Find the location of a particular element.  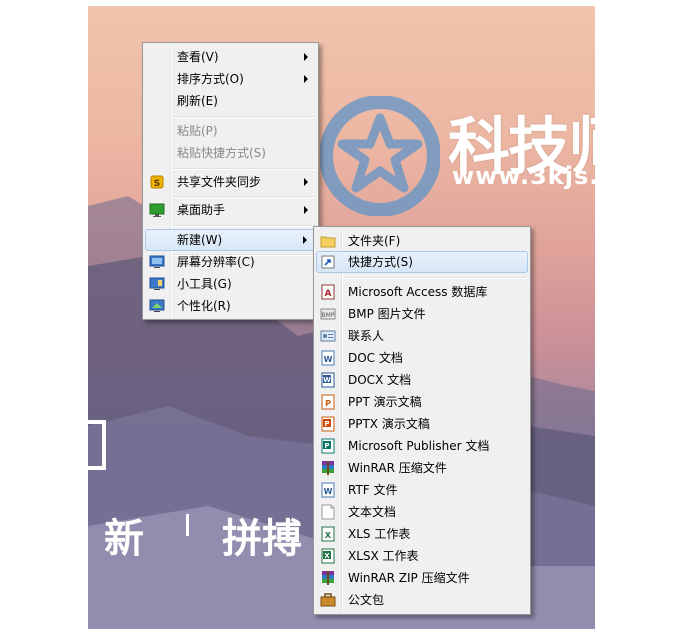

brand-star-logo-icon is located at coordinates (380, 156).